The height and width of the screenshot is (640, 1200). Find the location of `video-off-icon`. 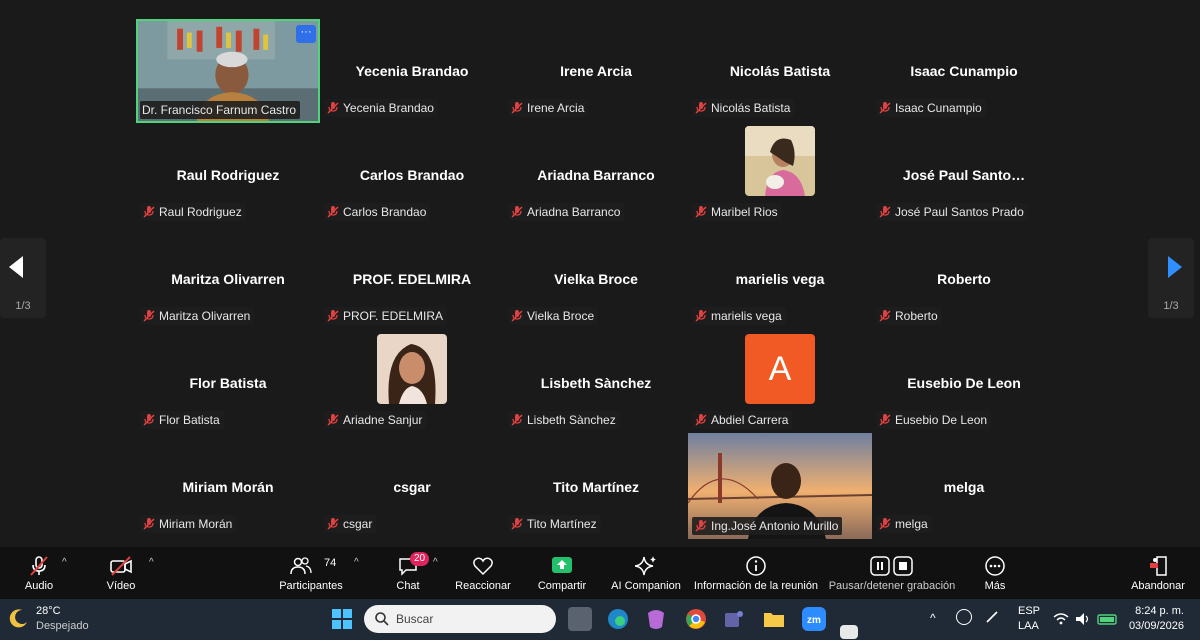

video-off-icon is located at coordinates (121, 566).